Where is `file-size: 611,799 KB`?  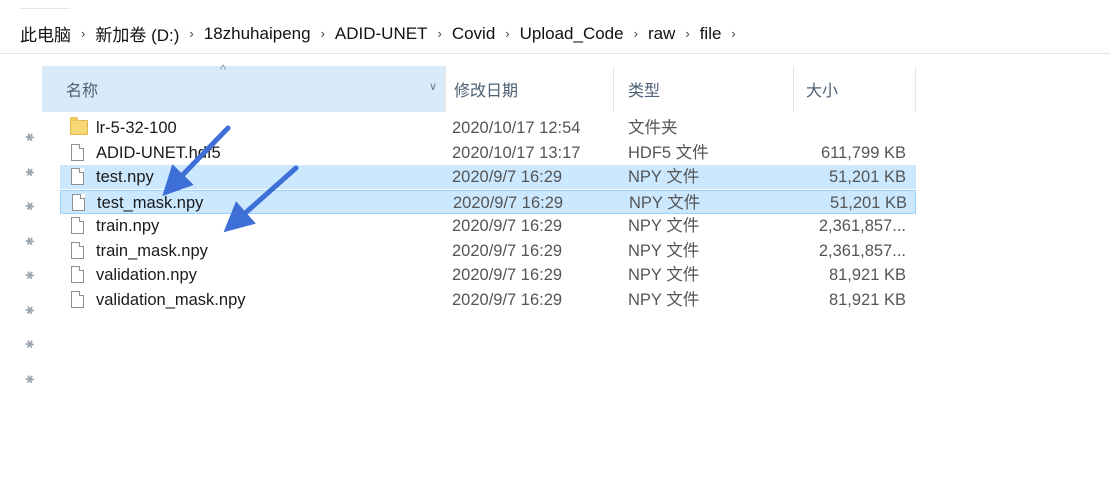
file-size: 611,799 KB is located at coordinates (863, 152).